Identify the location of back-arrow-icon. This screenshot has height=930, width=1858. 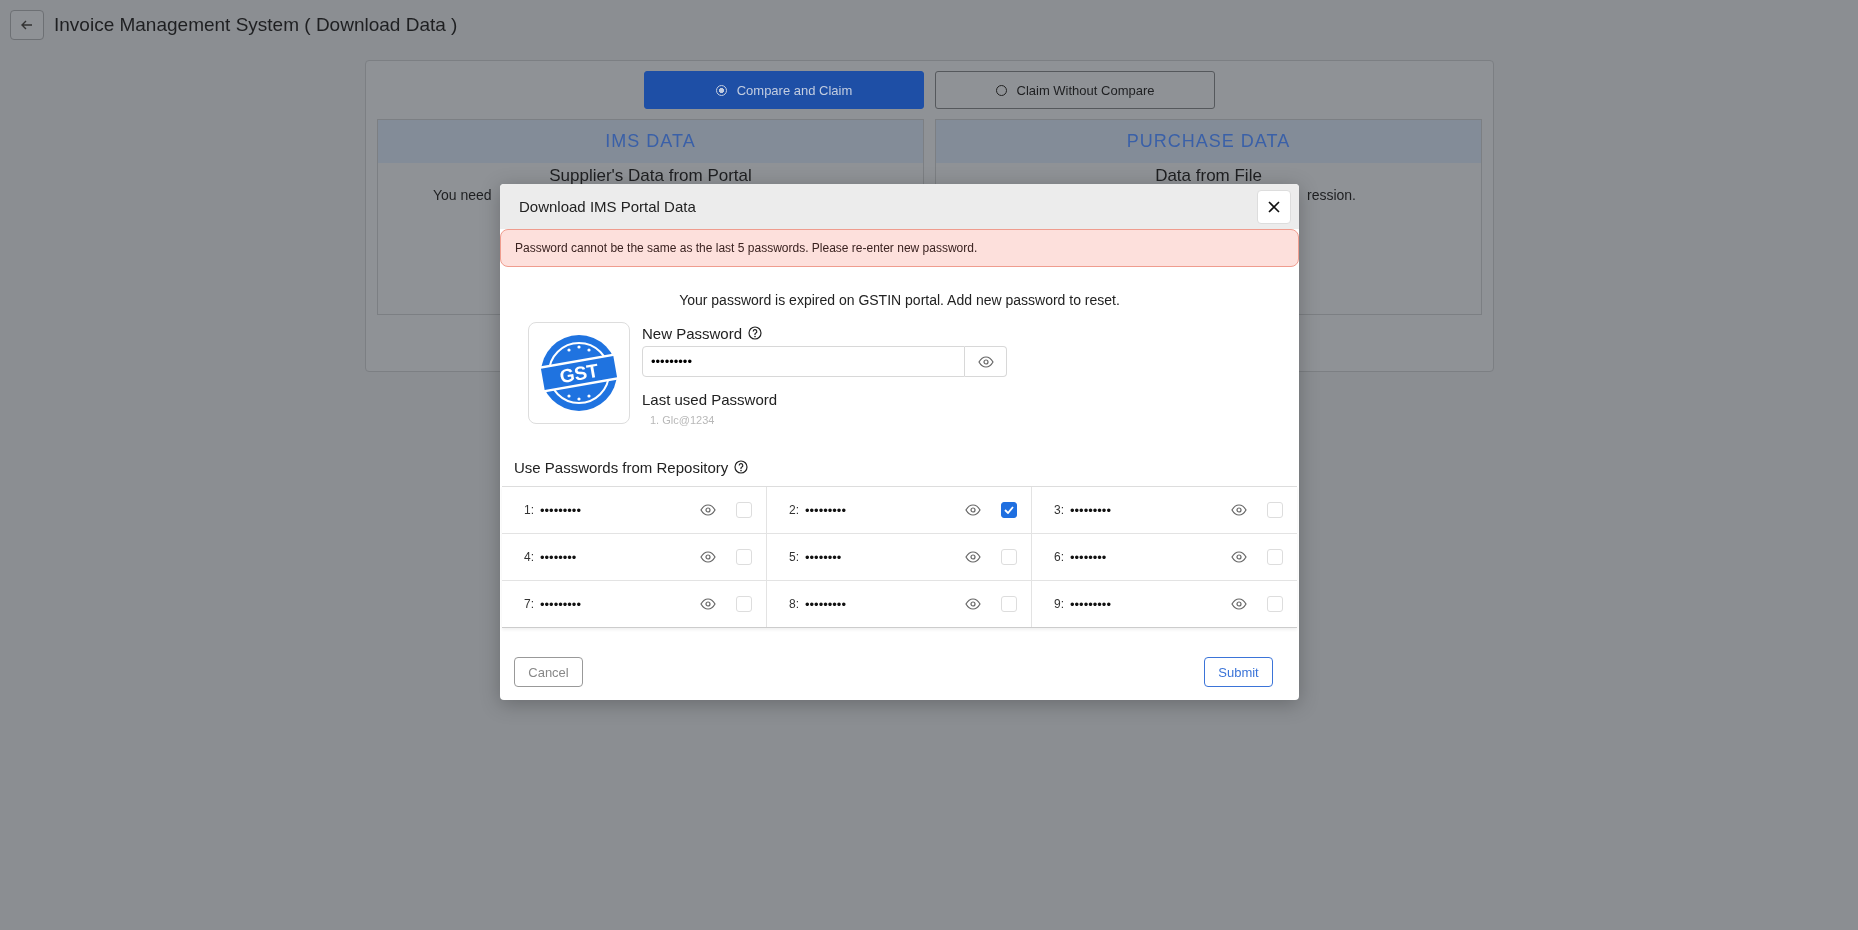
(27, 25).